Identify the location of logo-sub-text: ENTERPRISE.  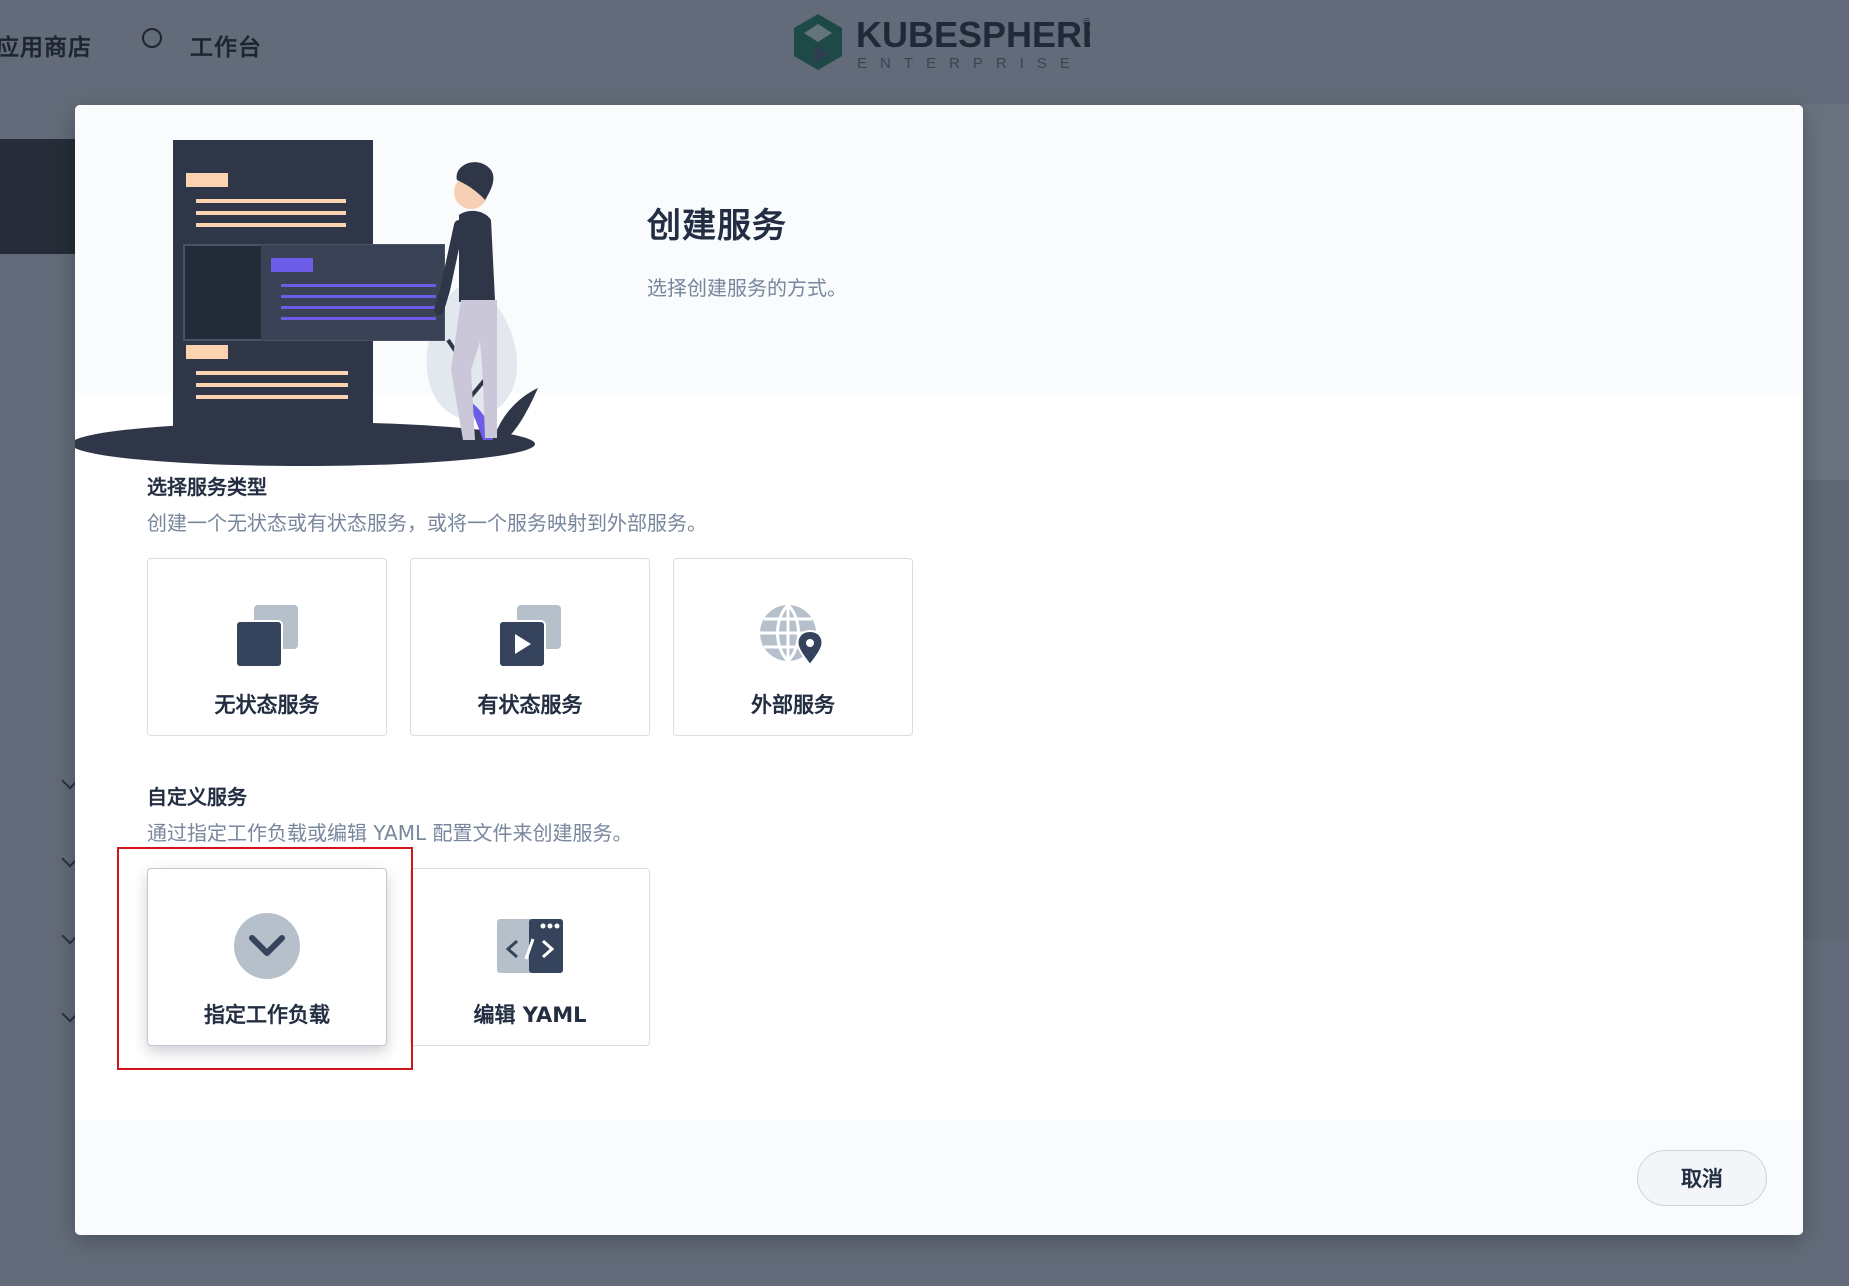
(970, 63).